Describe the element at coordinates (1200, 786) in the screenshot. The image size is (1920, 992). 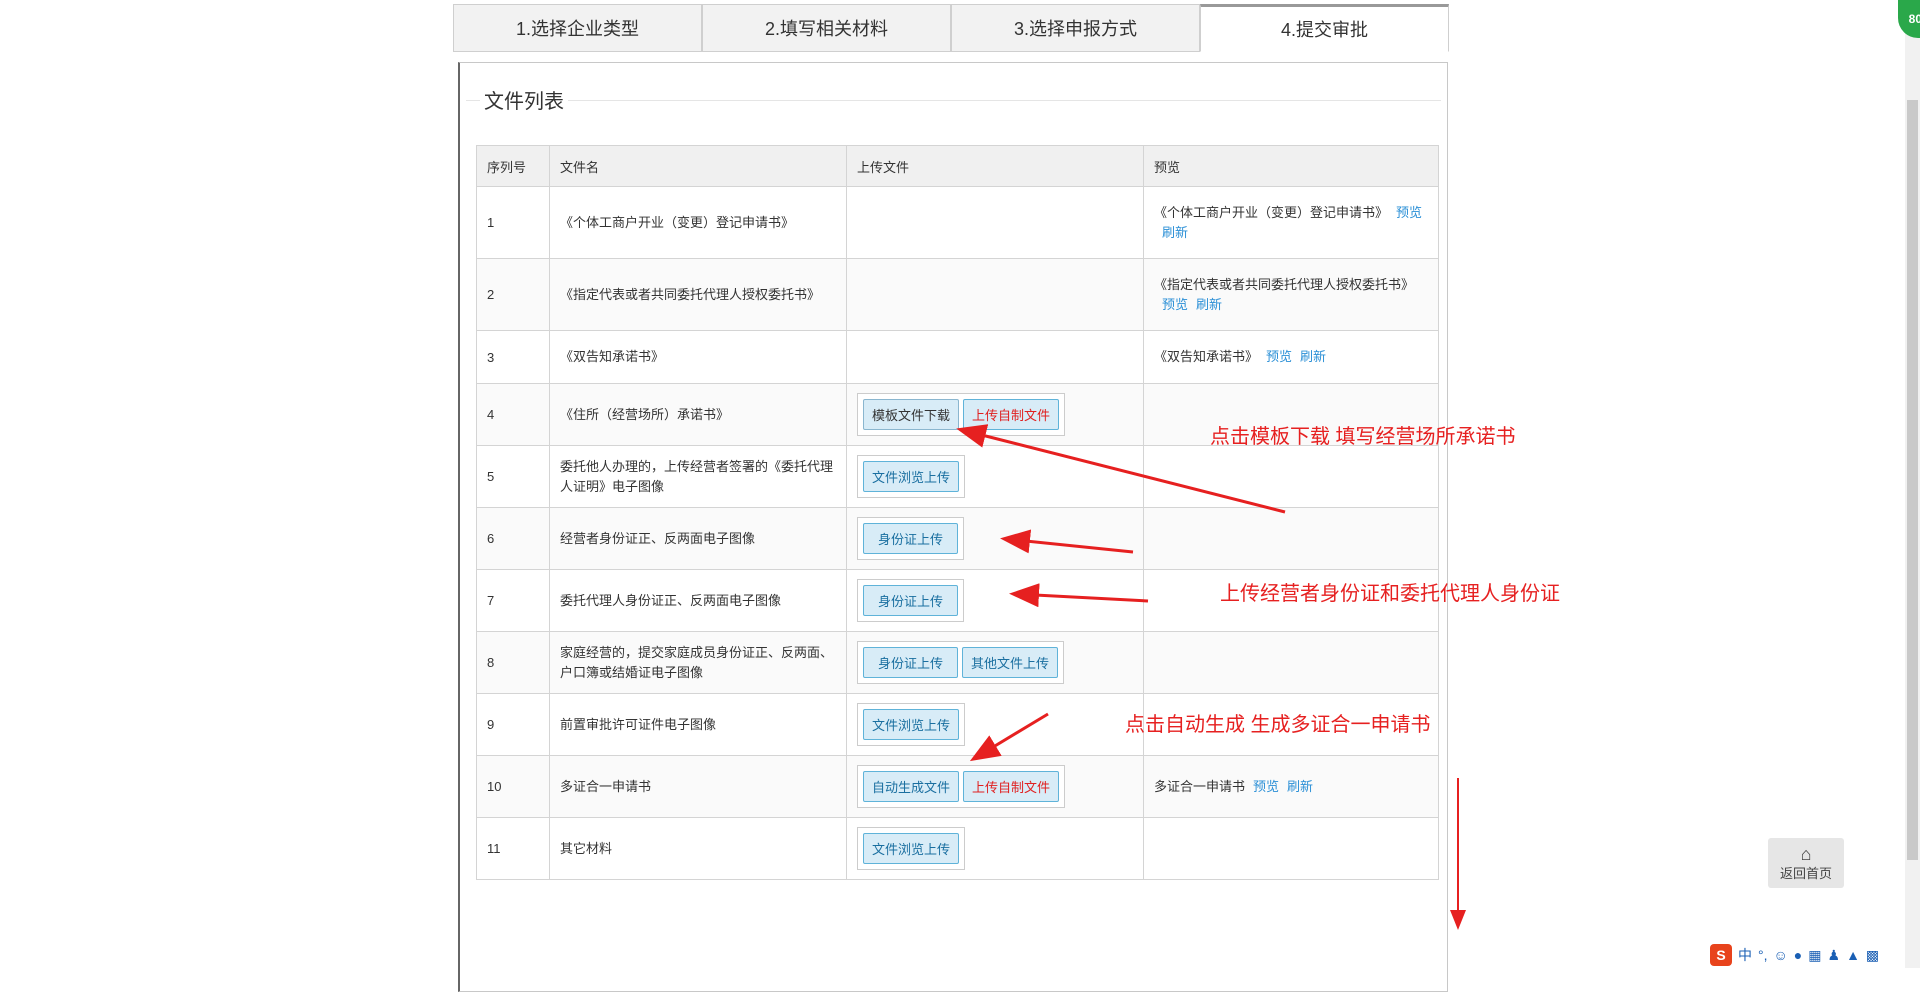
I see `preview-text: 多证合一申请书` at that location.